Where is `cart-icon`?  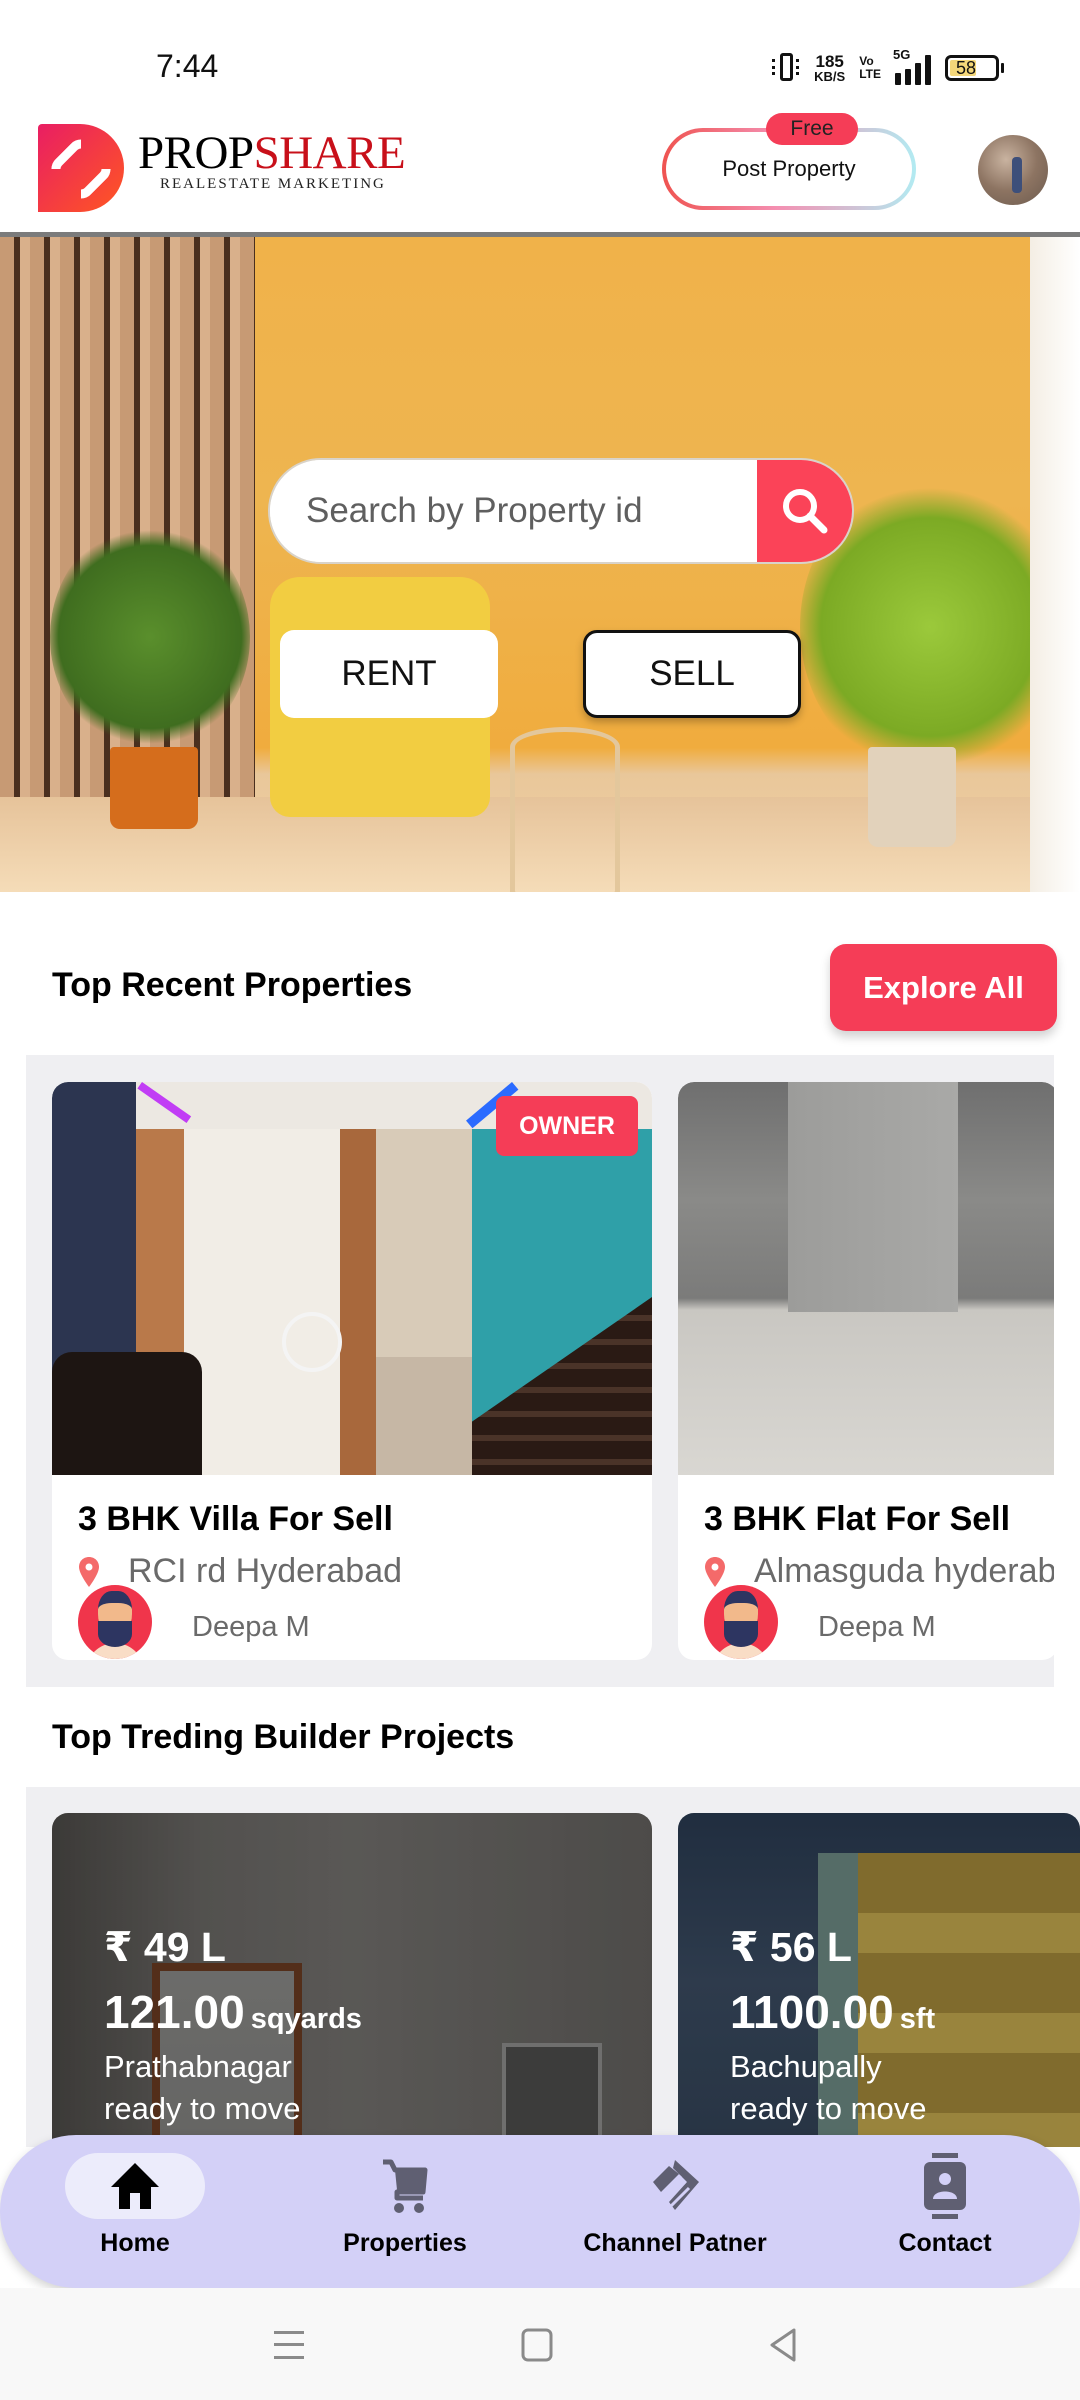
cart-icon is located at coordinates (405, 2186).